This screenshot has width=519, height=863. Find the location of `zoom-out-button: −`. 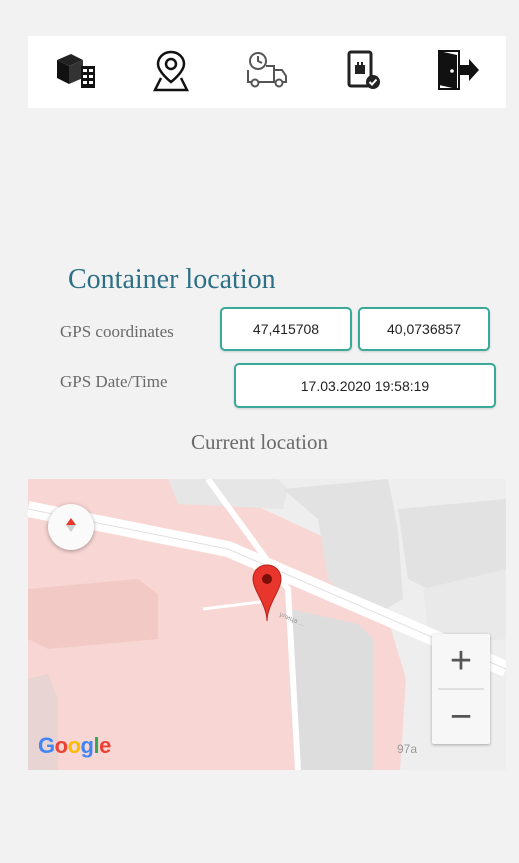

zoom-out-button: − is located at coordinates (461, 717).